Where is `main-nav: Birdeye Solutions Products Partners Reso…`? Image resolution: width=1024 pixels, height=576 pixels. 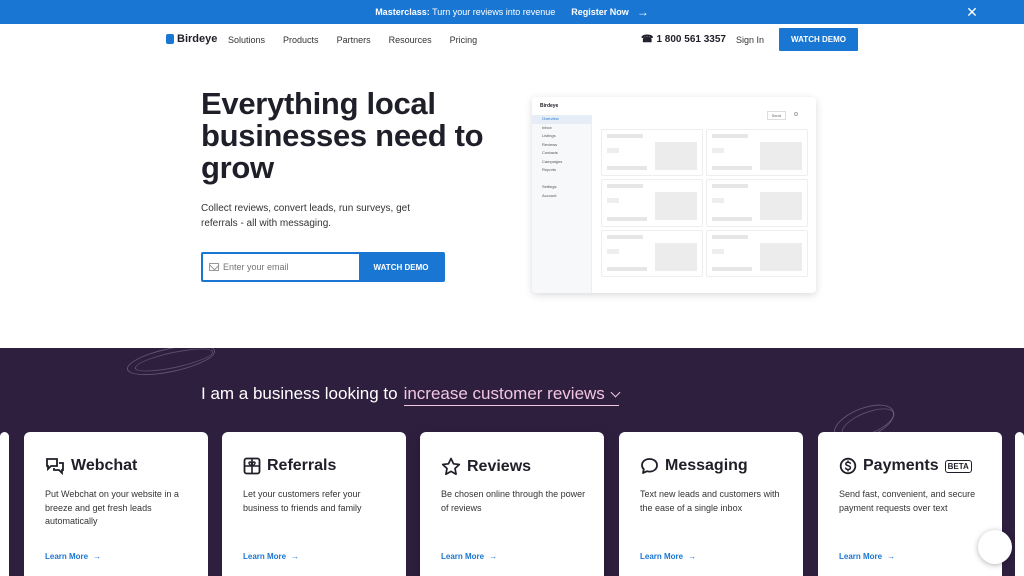
main-nav: Birdeye Solutions Products Partners Reso… is located at coordinates (512, 41).